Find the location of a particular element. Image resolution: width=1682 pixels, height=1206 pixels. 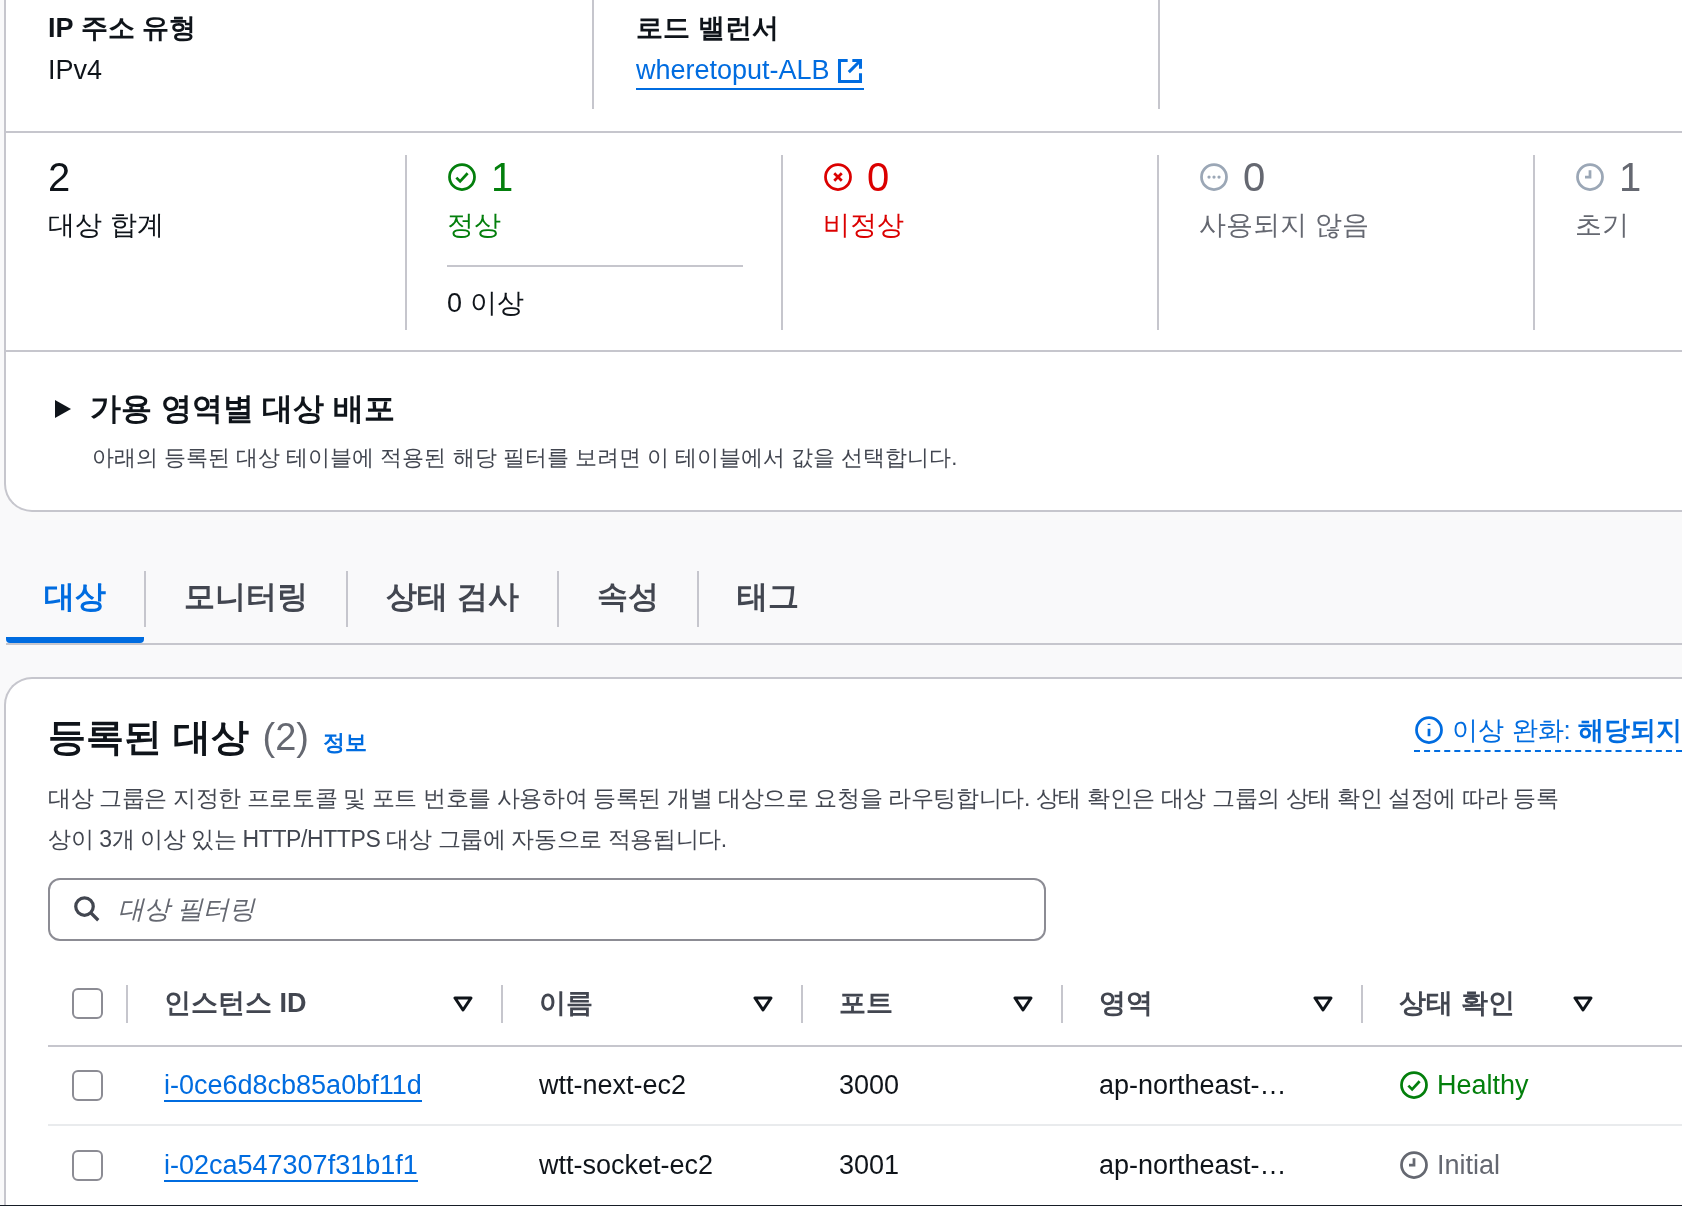

detail-label: 로드 밸런서 is located at coordinates (707, 28).